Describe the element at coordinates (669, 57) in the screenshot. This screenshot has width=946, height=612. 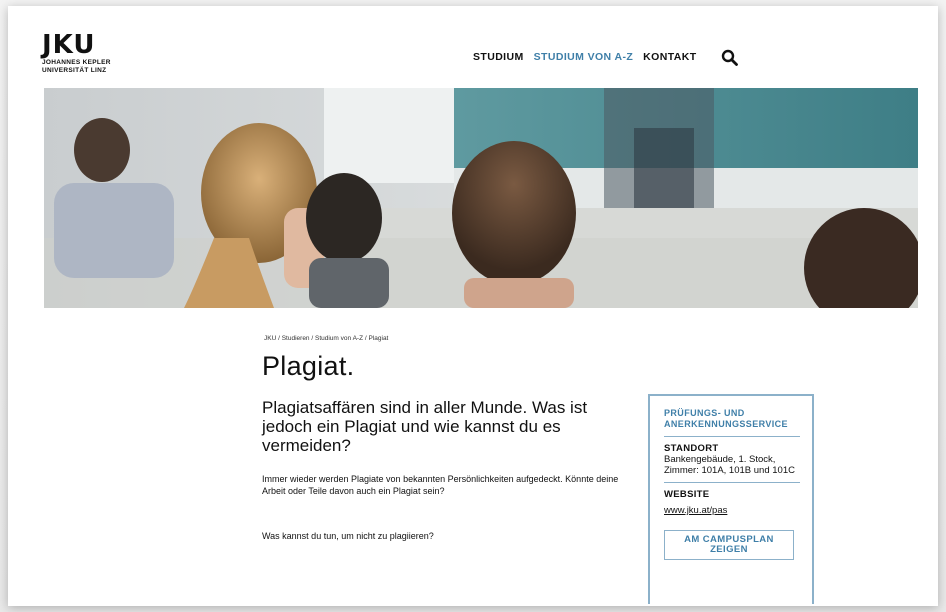
I see `nav-kontakt: KONTAKT` at that location.